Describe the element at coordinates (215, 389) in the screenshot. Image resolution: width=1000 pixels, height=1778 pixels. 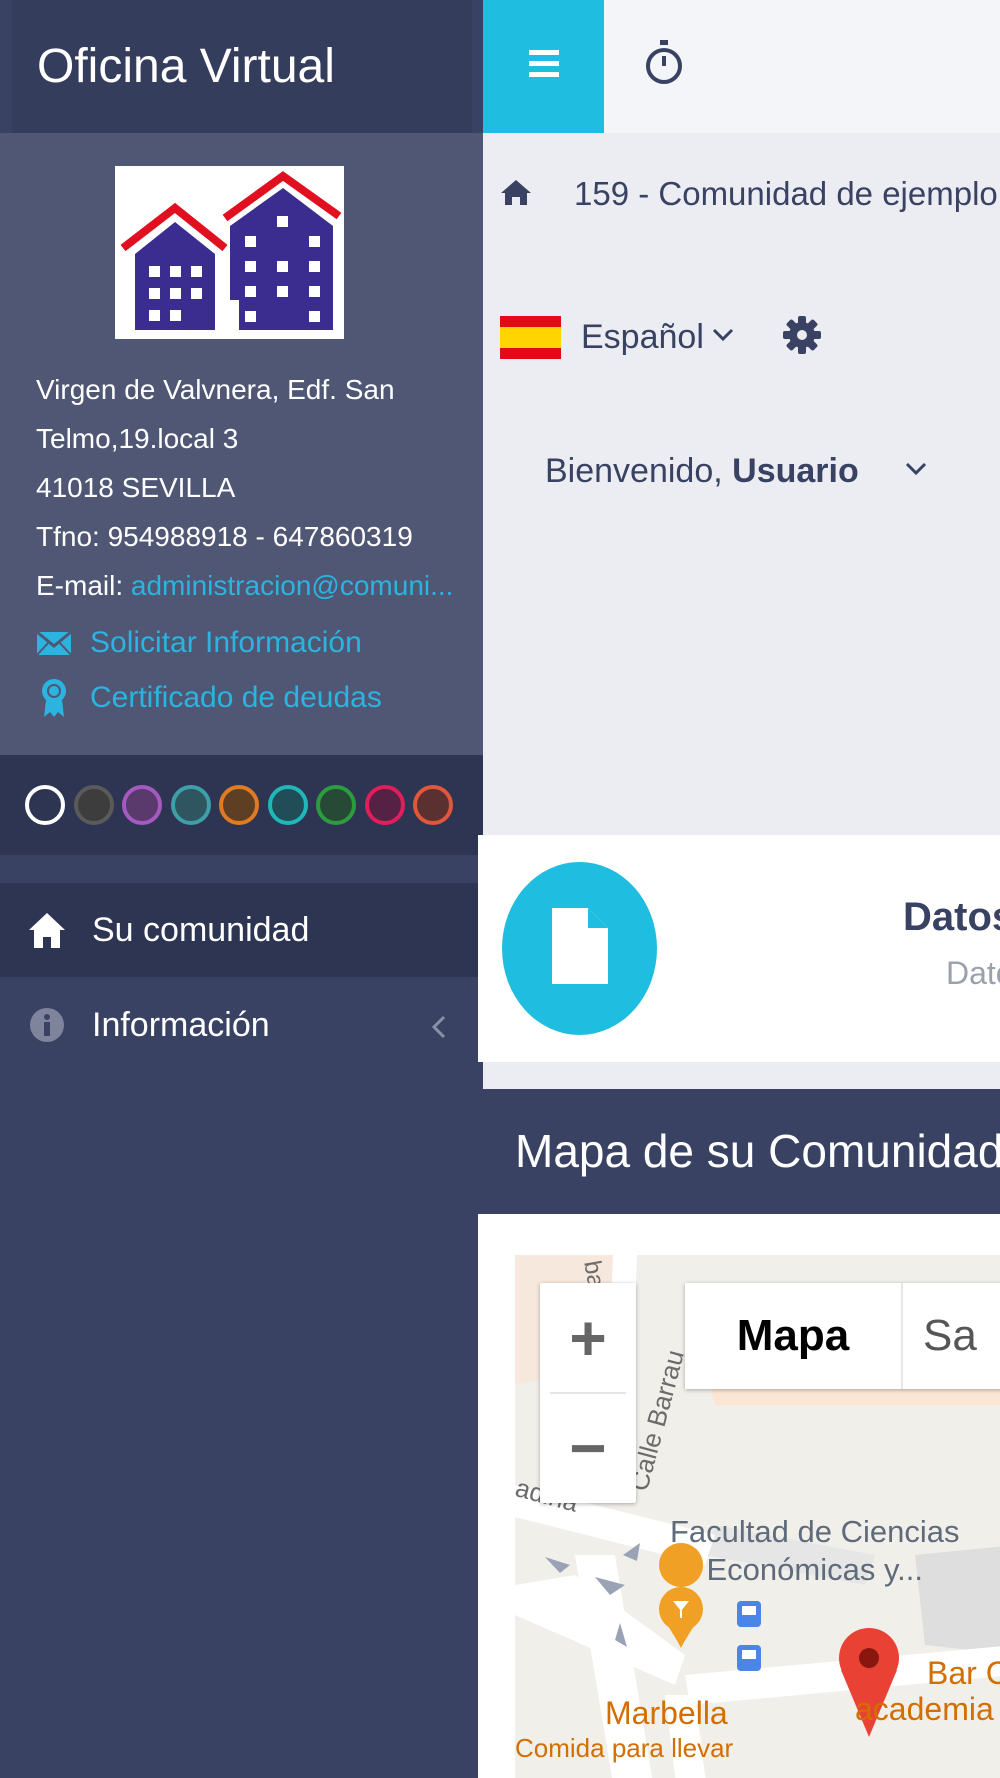
I see `address-line-1: Virgen de Valvnera, Edf. San` at that location.